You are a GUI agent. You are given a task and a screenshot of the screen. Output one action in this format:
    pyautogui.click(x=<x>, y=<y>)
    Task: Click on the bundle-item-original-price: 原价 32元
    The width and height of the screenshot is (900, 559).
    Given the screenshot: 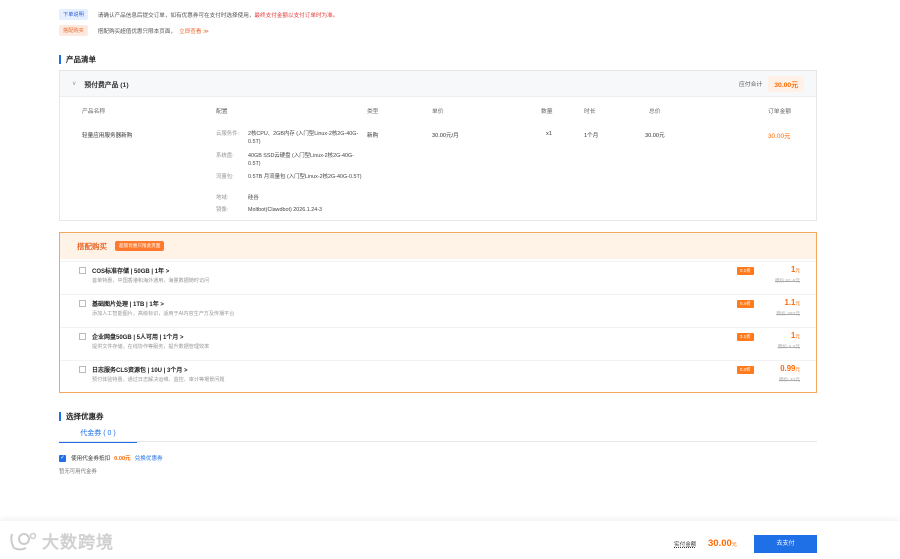 What is the action you would take?
    pyautogui.click(x=789, y=380)
    